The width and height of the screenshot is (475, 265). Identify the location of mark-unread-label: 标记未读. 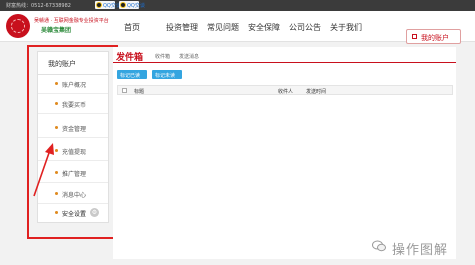
(165, 76).